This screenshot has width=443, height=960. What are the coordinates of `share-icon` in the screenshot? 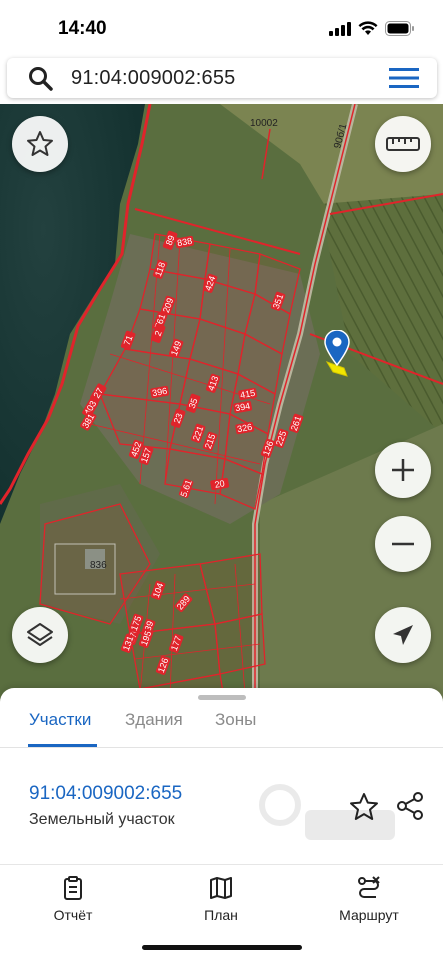 It's located at (410, 806).